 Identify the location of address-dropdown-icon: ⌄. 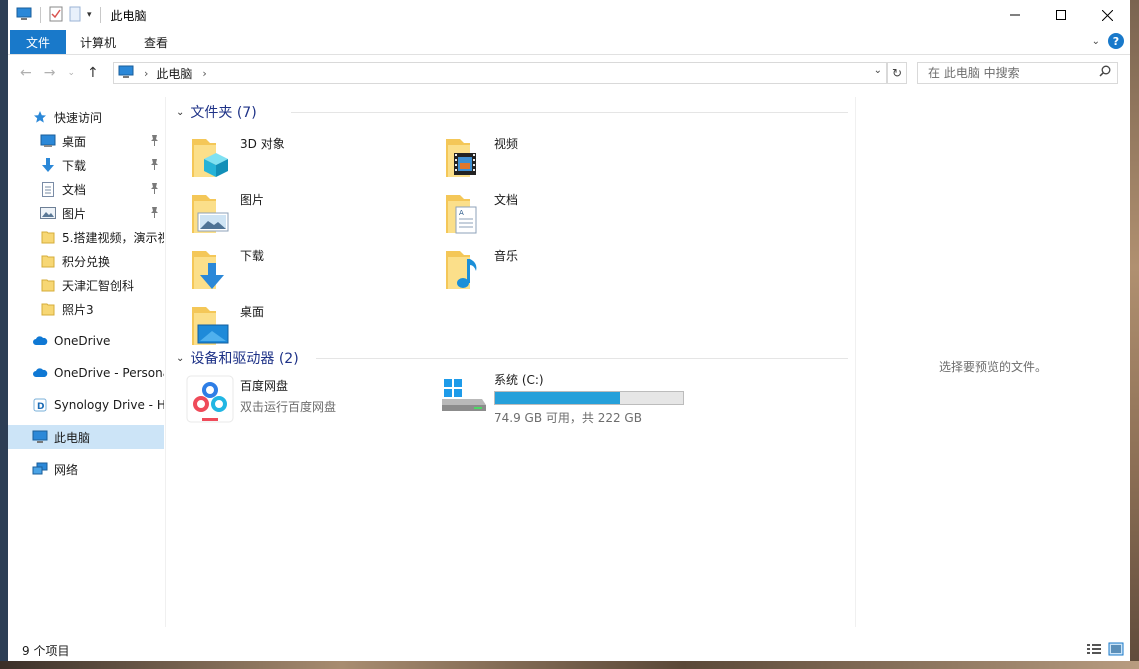
(878, 70).